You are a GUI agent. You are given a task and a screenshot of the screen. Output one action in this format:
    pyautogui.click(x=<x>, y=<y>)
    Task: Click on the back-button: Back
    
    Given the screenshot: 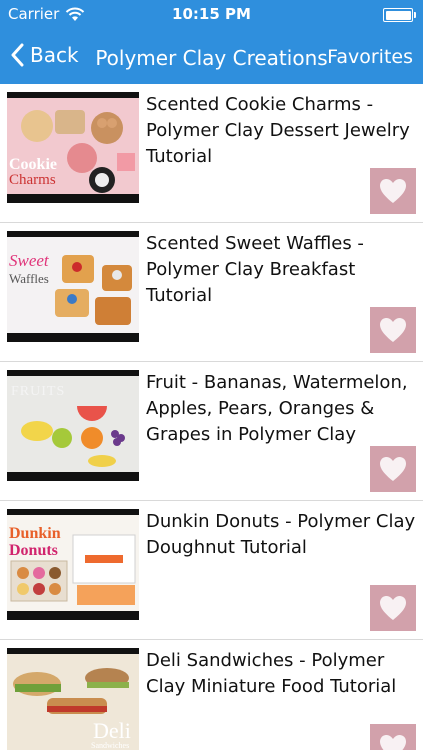 What is the action you would take?
    pyautogui.click(x=44, y=55)
    